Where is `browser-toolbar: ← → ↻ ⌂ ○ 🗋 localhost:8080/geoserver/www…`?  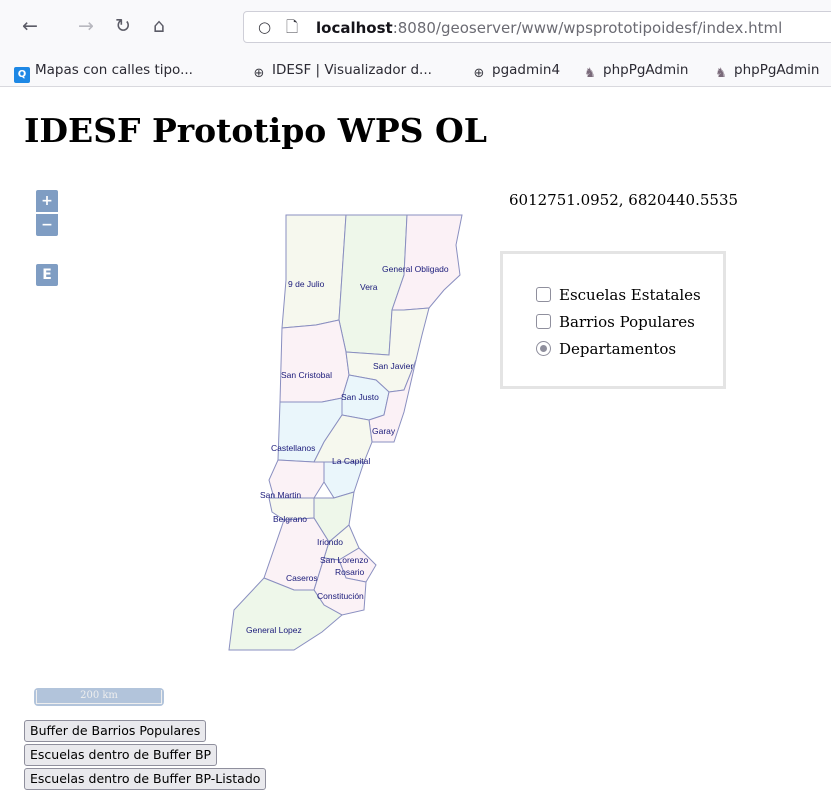 browser-toolbar: ← → ↻ ⌂ ○ 🗋 localhost:8080/geoserver/www… is located at coordinates (415, 27).